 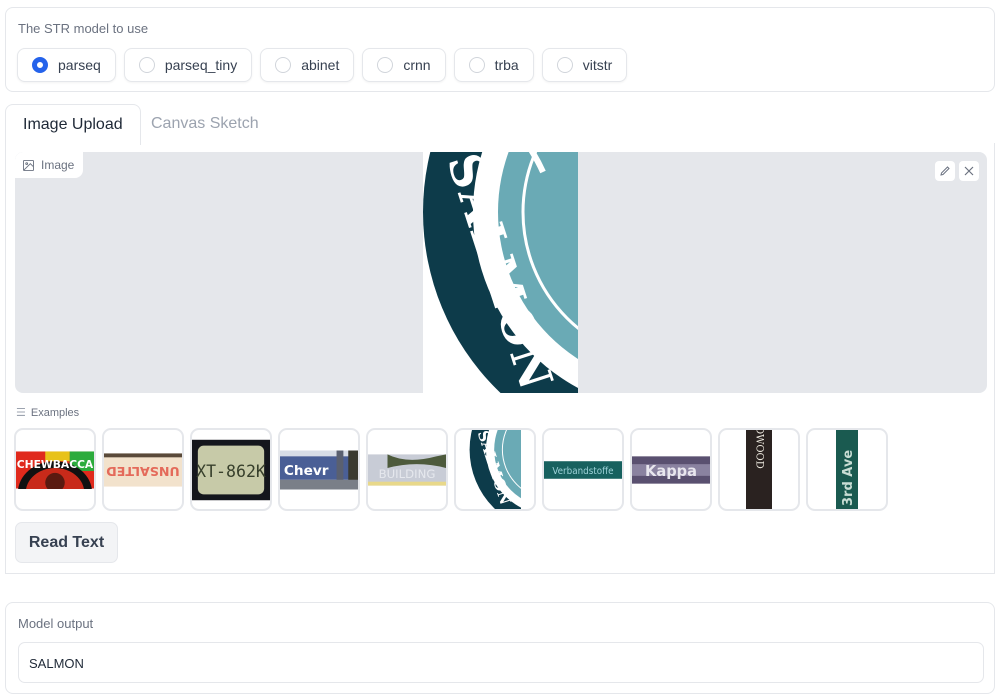 I want to click on close-icon, so click(x=969, y=171).